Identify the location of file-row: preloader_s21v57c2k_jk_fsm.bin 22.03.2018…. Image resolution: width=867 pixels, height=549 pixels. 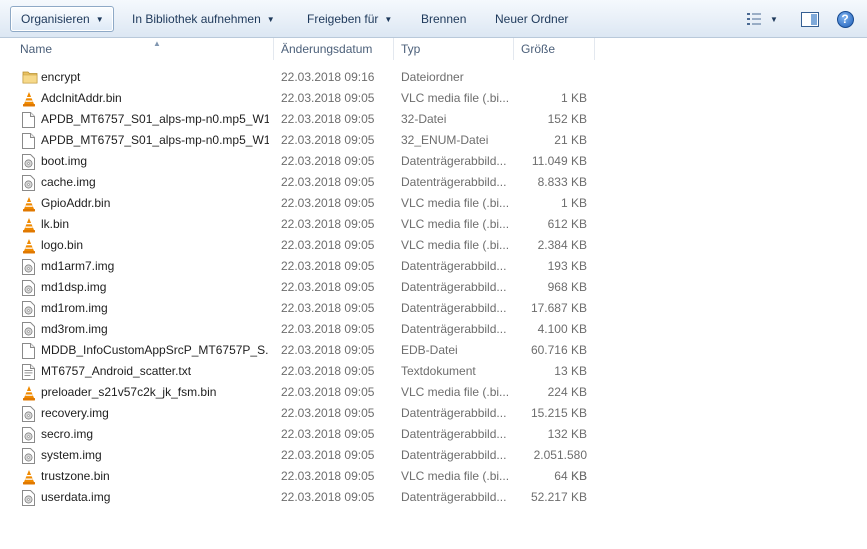
(433, 392).